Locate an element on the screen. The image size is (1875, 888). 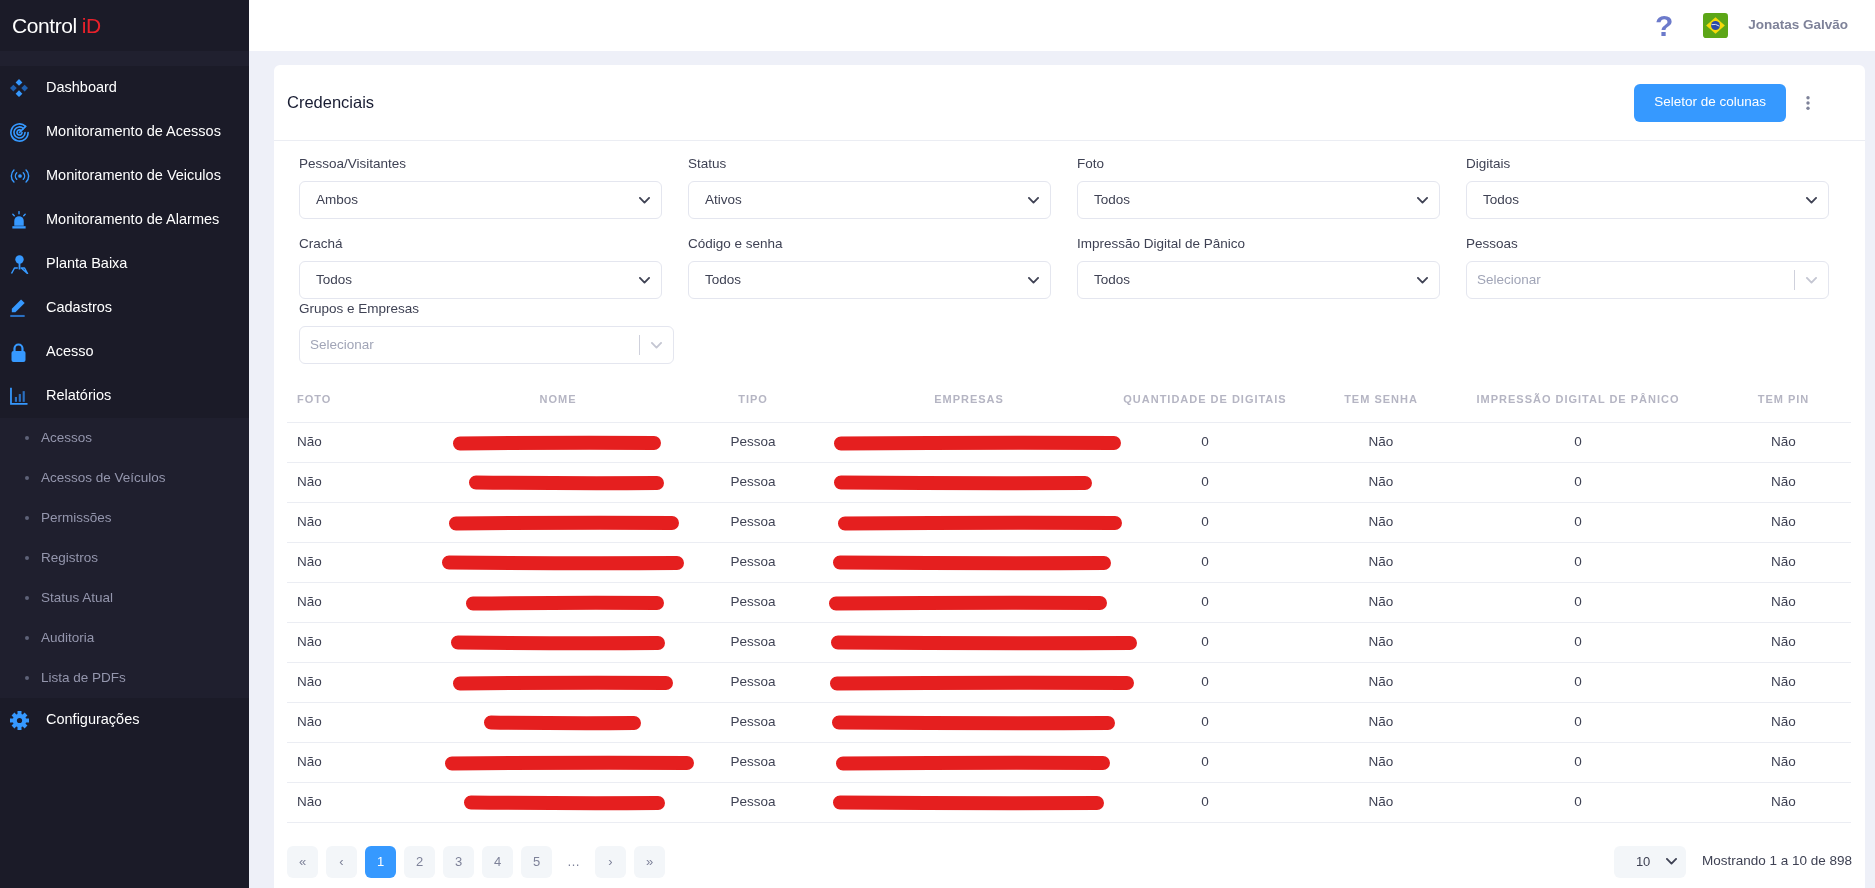
field-label: Crachá is located at coordinates (321, 244).